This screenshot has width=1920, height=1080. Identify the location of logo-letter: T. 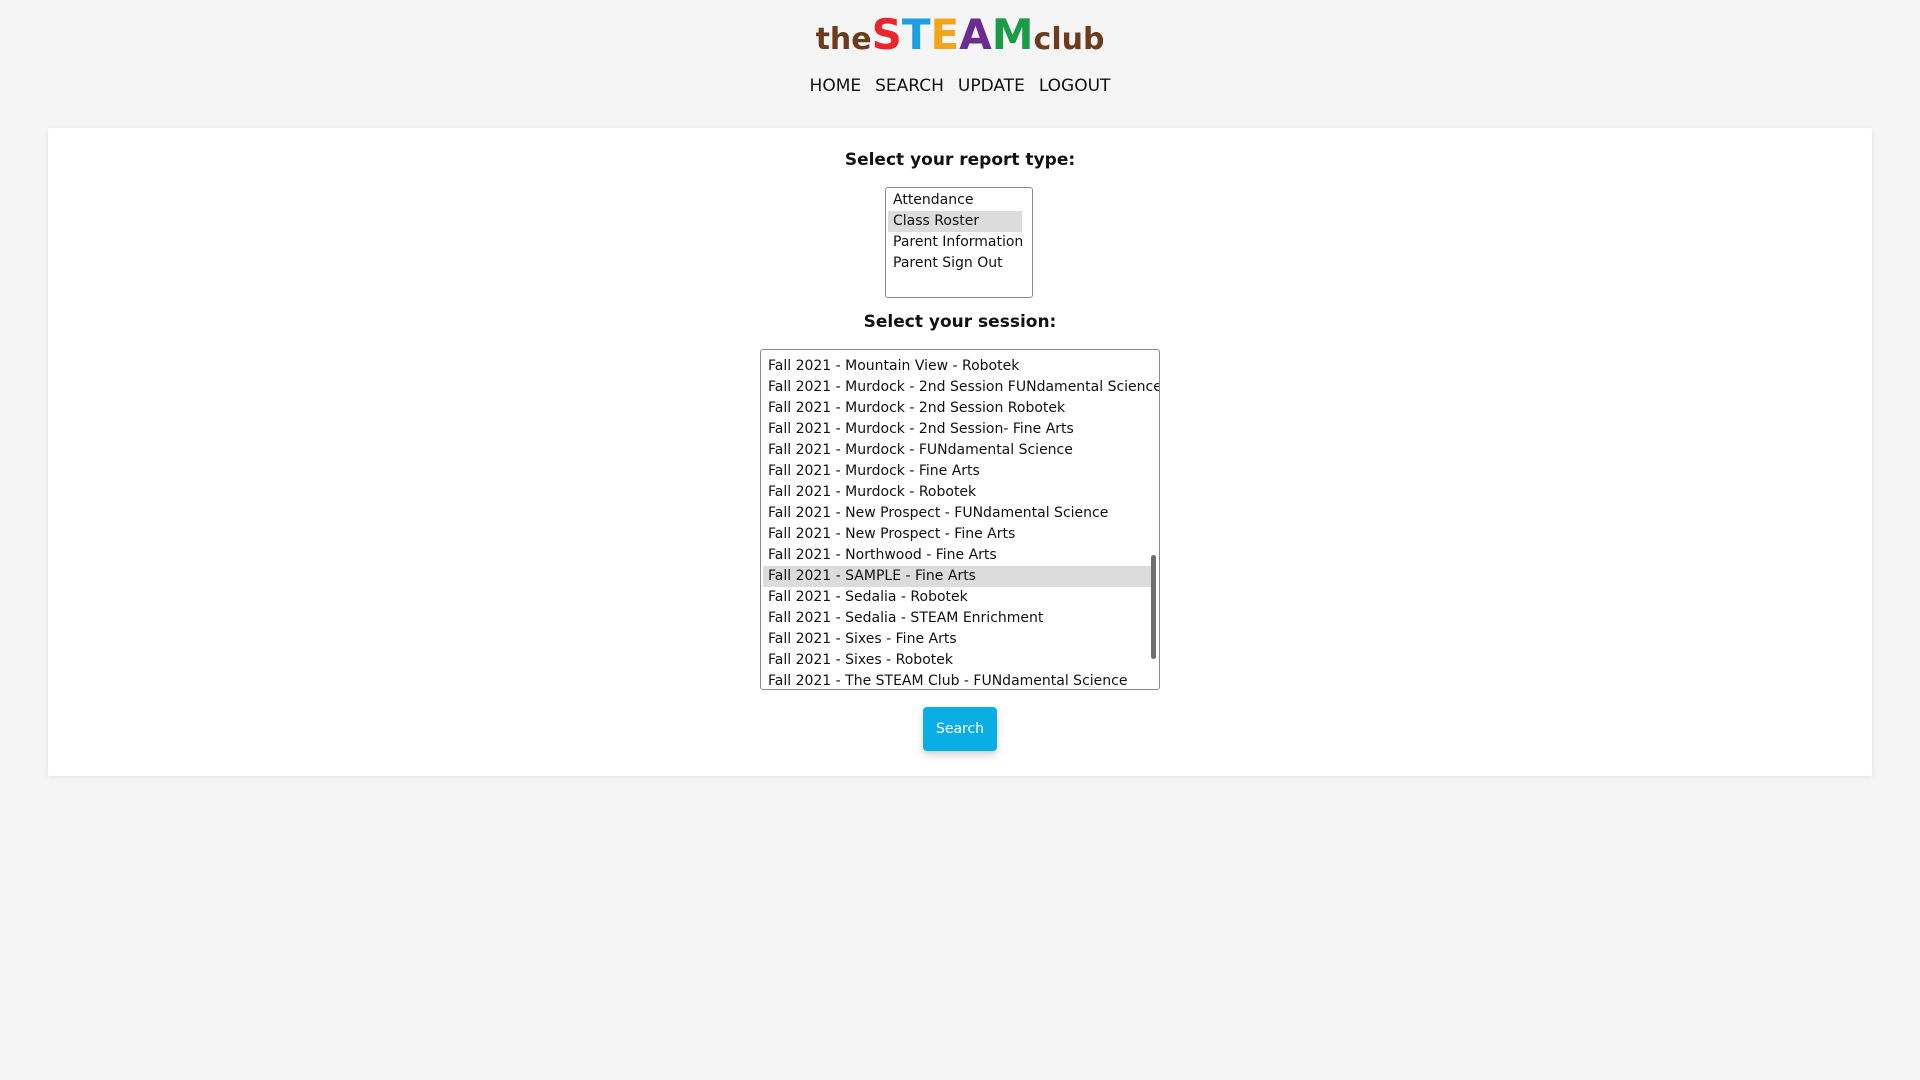
(916, 34).